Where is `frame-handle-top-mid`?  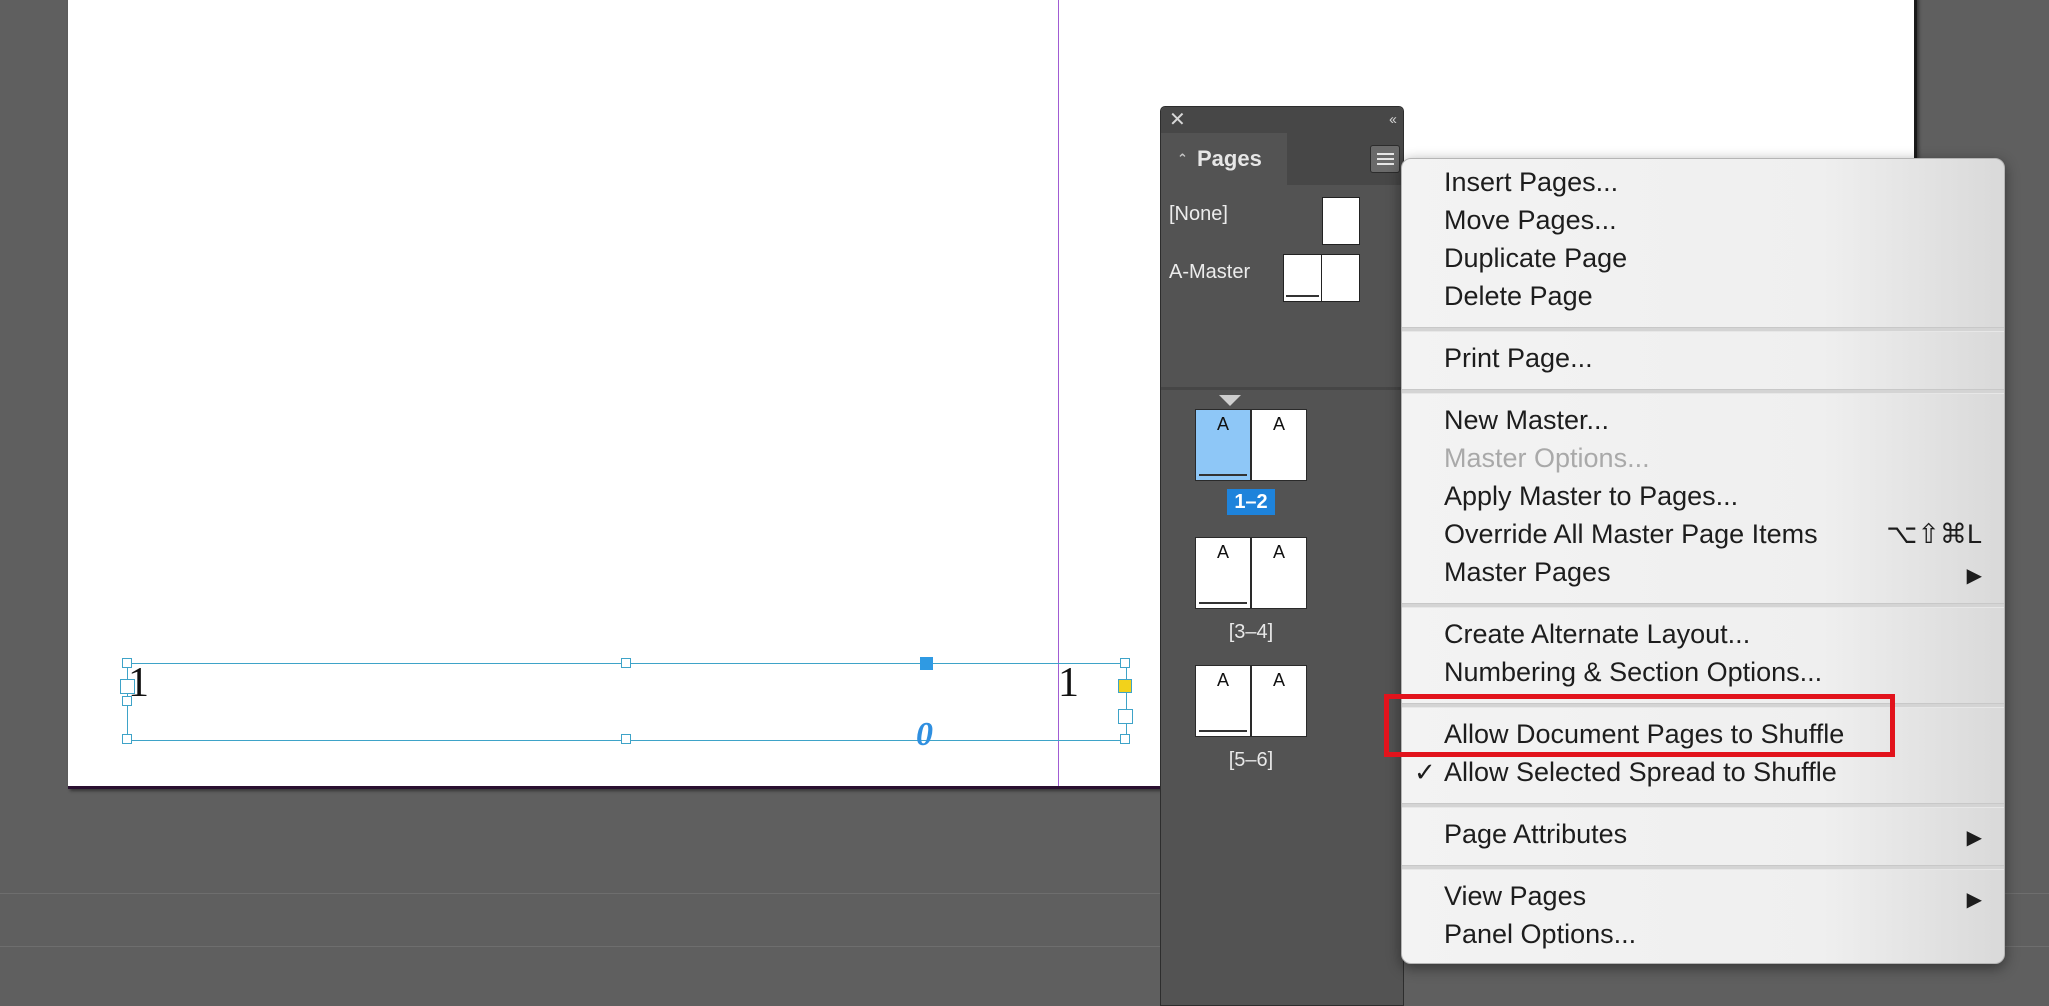
frame-handle-top-mid is located at coordinates (626, 663).